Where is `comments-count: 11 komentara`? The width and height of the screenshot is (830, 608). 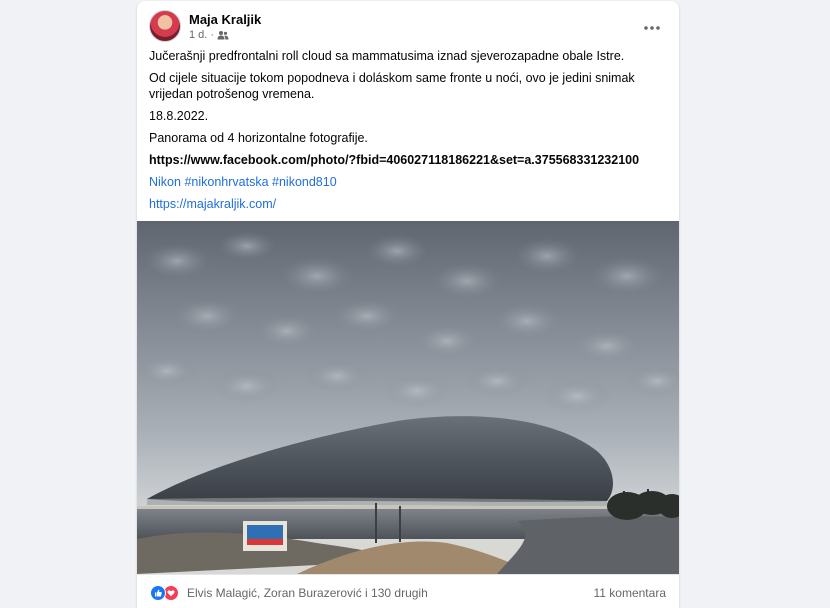
comments-count: 11 komentara is located at coordinates (630, 593).